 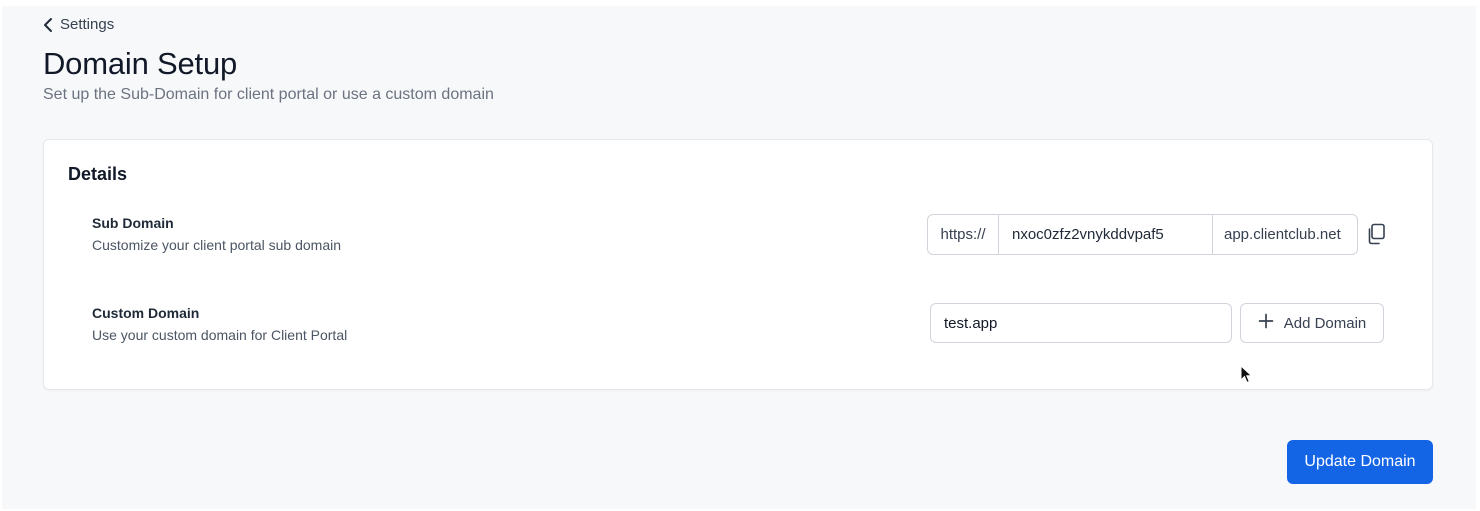 What do you see at coordinates (98, 174) in the screenshot?
I see `details-card-title: Details` at bounding box center [98, 174].